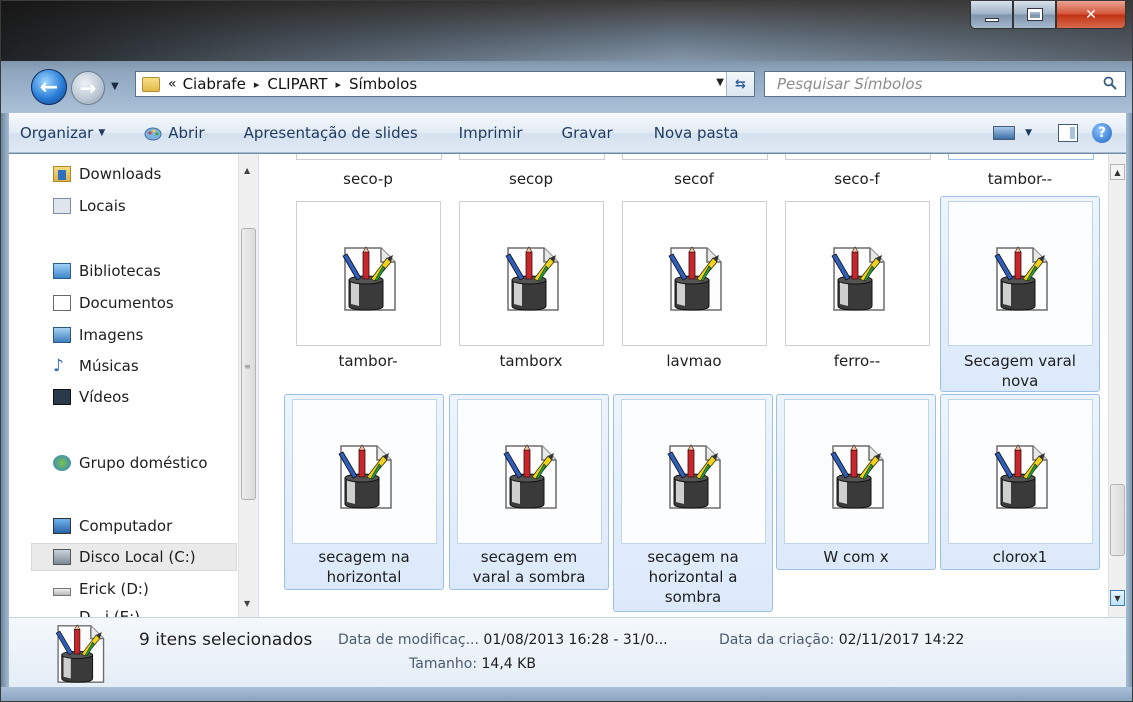  What do you see at coordinates (857, 179) in the screenshot?
I see `file-name: seco-f` at bounding box center [857, 179].